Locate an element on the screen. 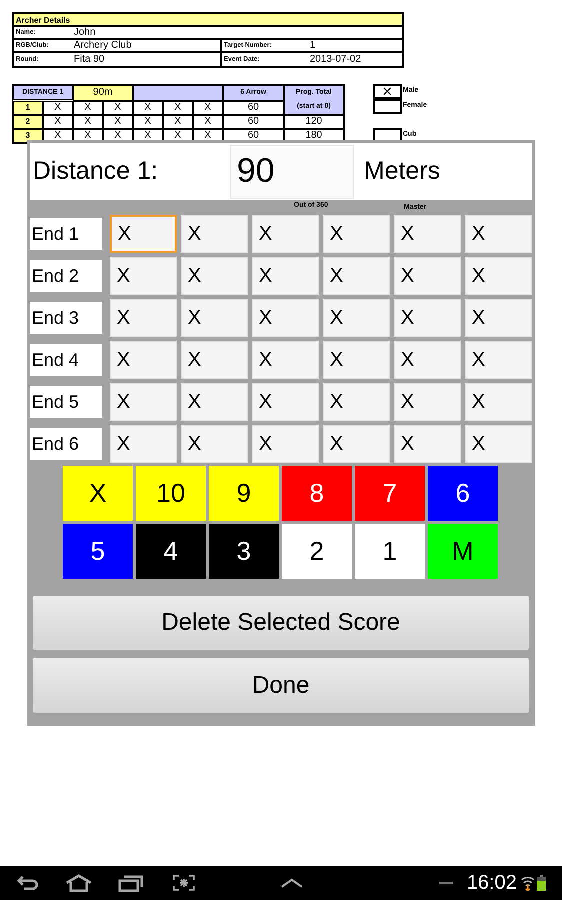 The height and width of the screenshot is (900, 562). end-label: End 6 is located at coordinates (66, 444).